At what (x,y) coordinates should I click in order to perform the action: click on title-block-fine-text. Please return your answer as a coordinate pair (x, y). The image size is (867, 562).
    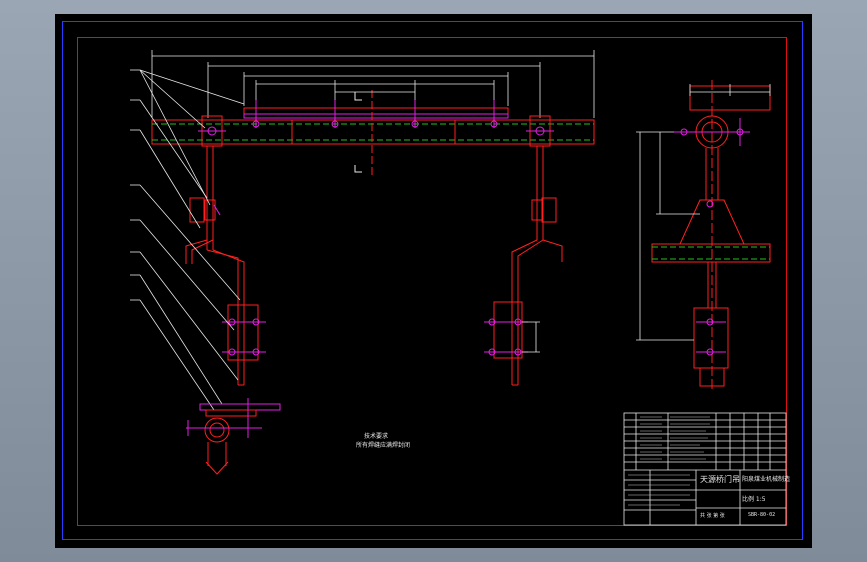
    Looking at the image, I should click on (669, 461).